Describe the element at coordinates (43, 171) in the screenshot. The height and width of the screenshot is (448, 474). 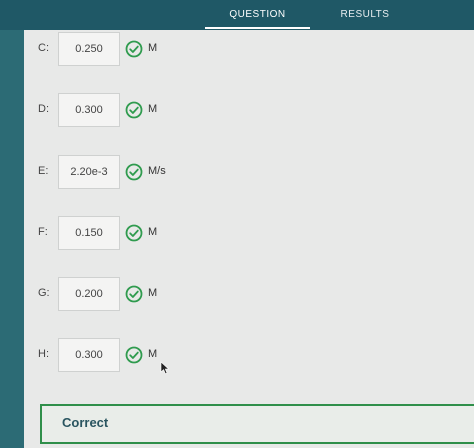
I see `answer-label: E:` at that location.